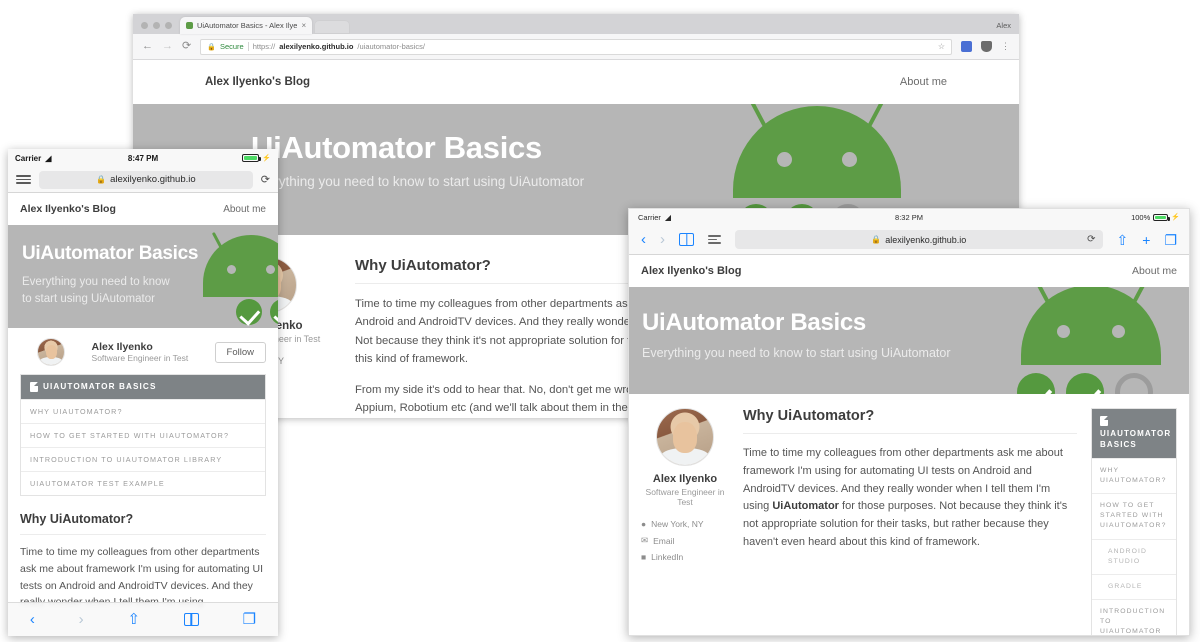 This screenshot has width=1200, height=642. Describe the element at coordinates (926, 239) in the screenshot. I see `ipad-url-text: alexilyenko.github.io` at that location.